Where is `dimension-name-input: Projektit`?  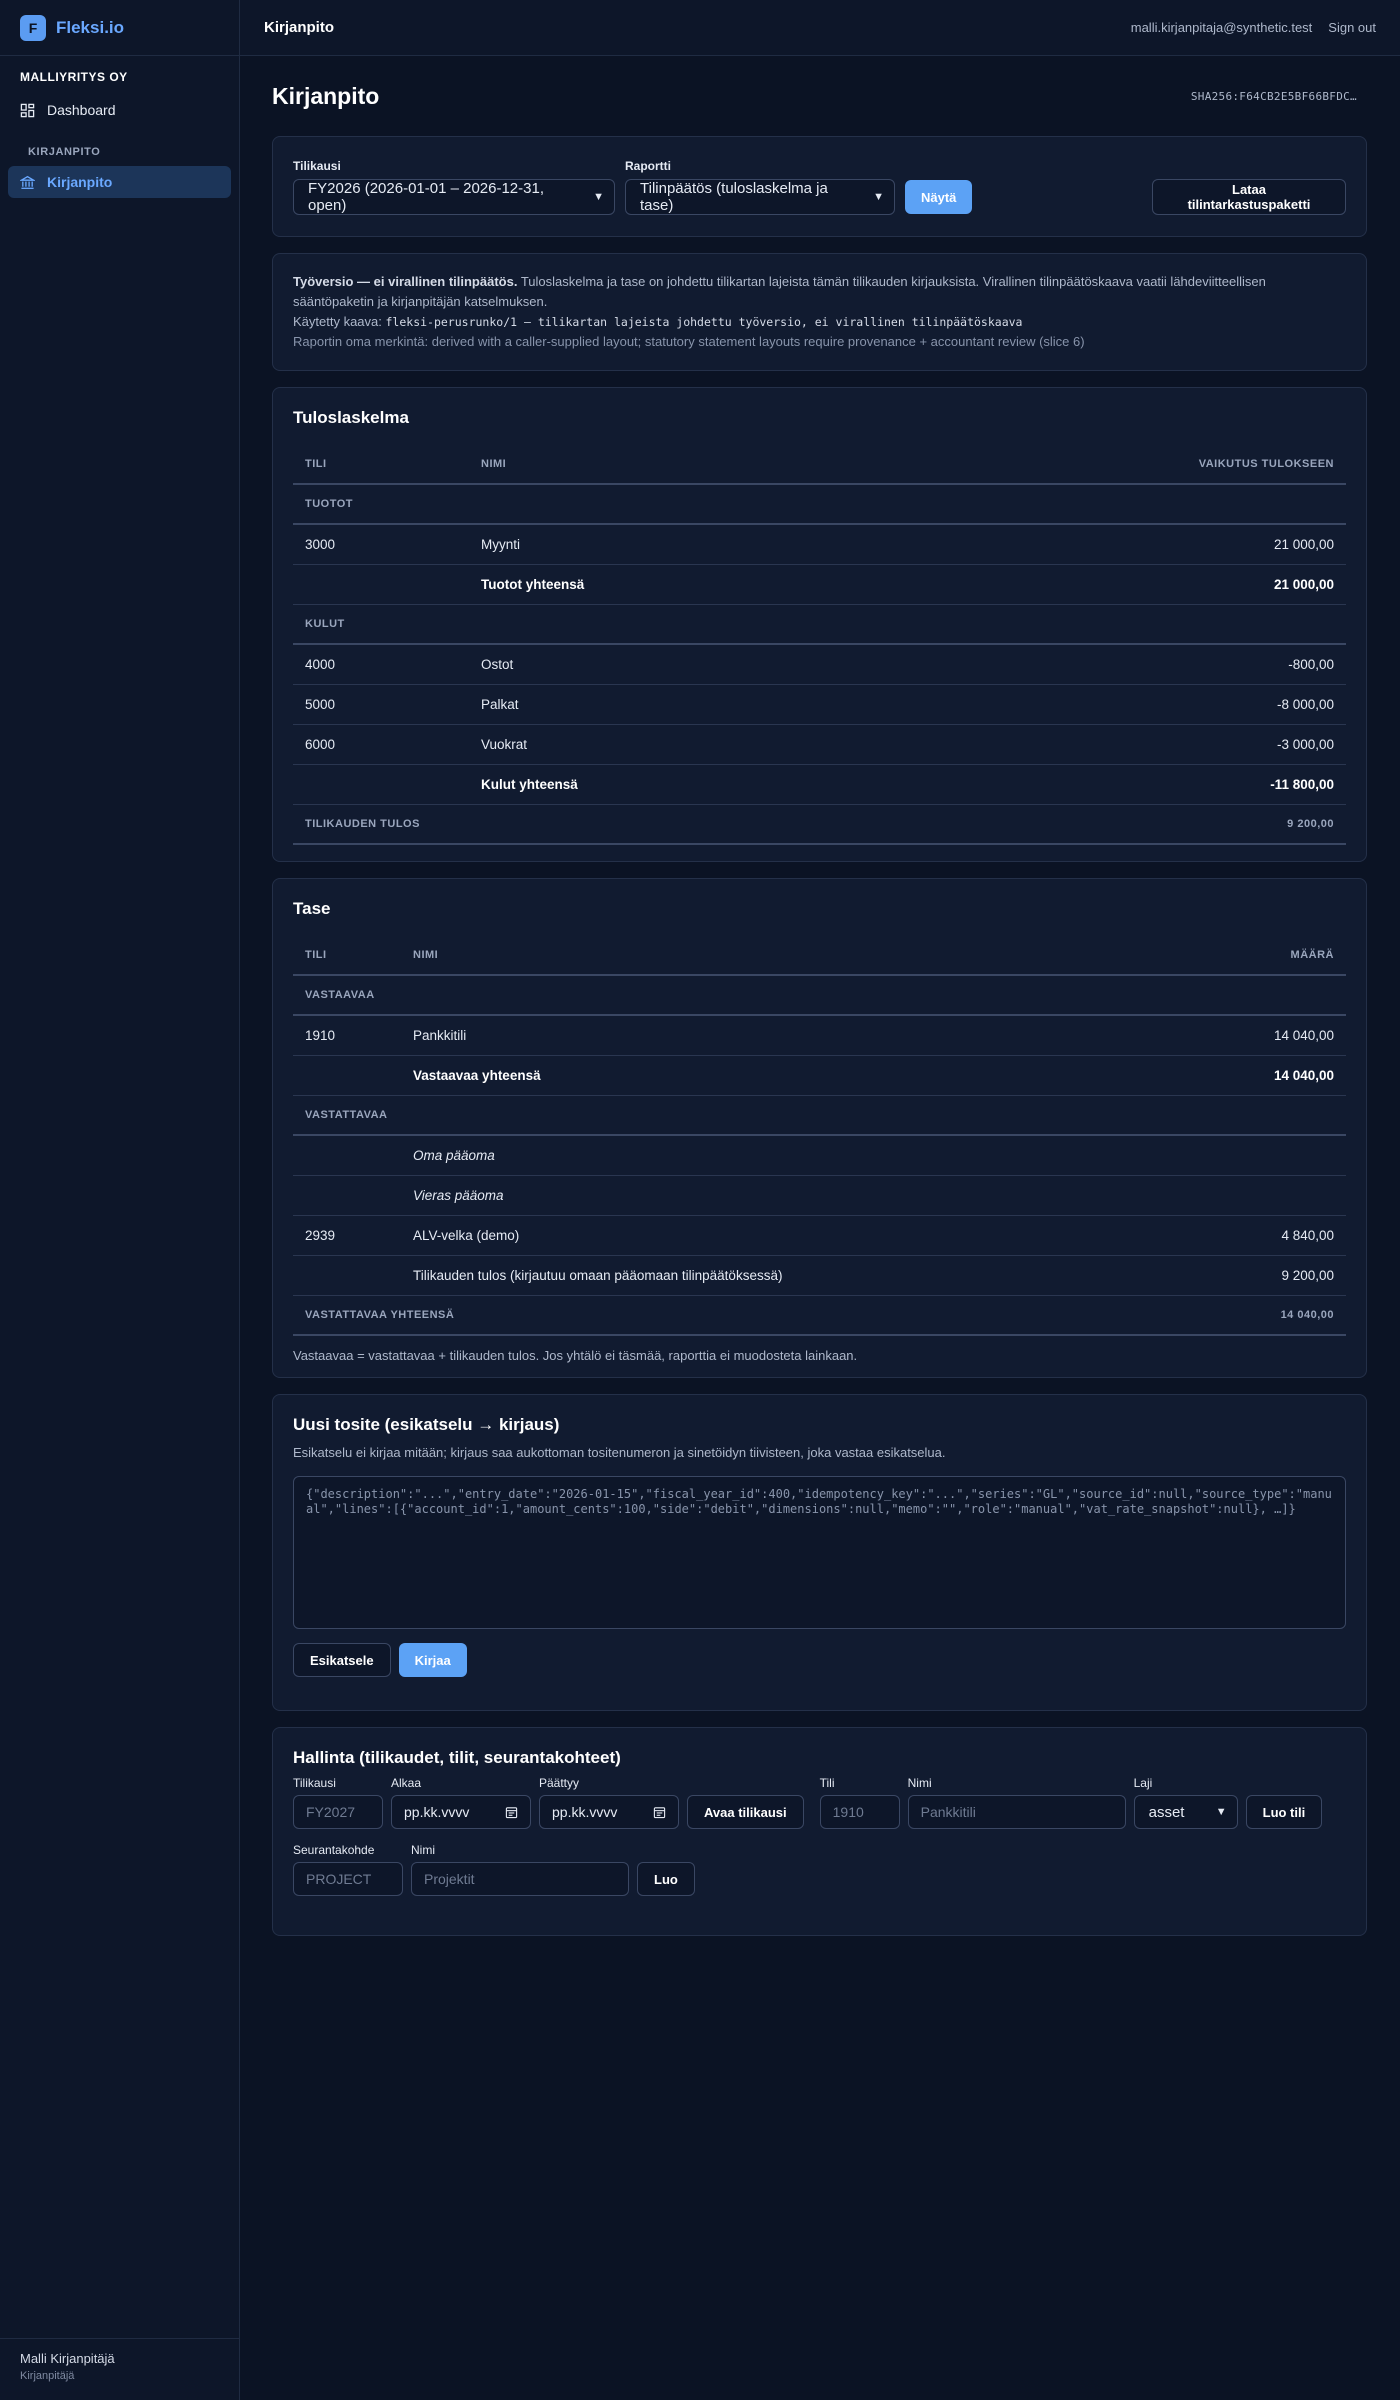 dimension-name-input: Projektit is located at coordinates (520, 1879).